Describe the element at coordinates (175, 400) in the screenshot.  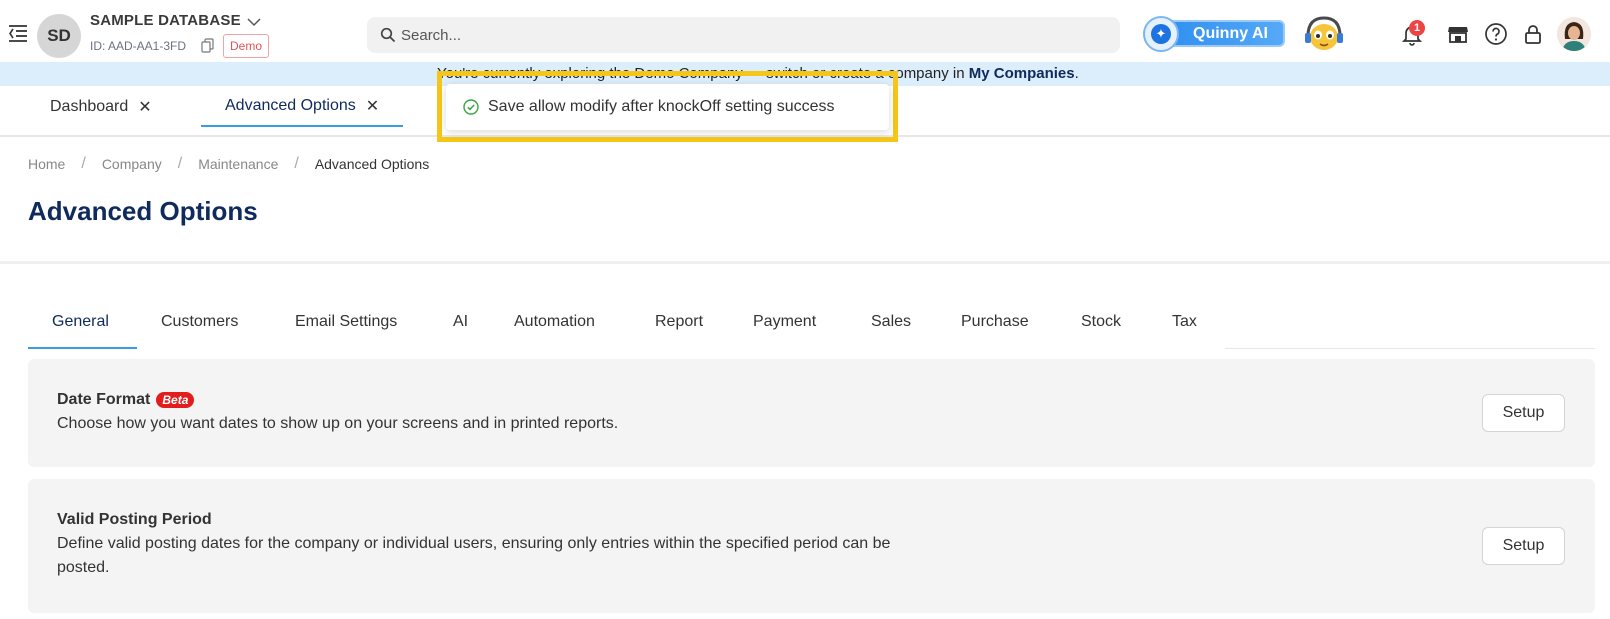
I see `beta-badge: Beta` at that location.